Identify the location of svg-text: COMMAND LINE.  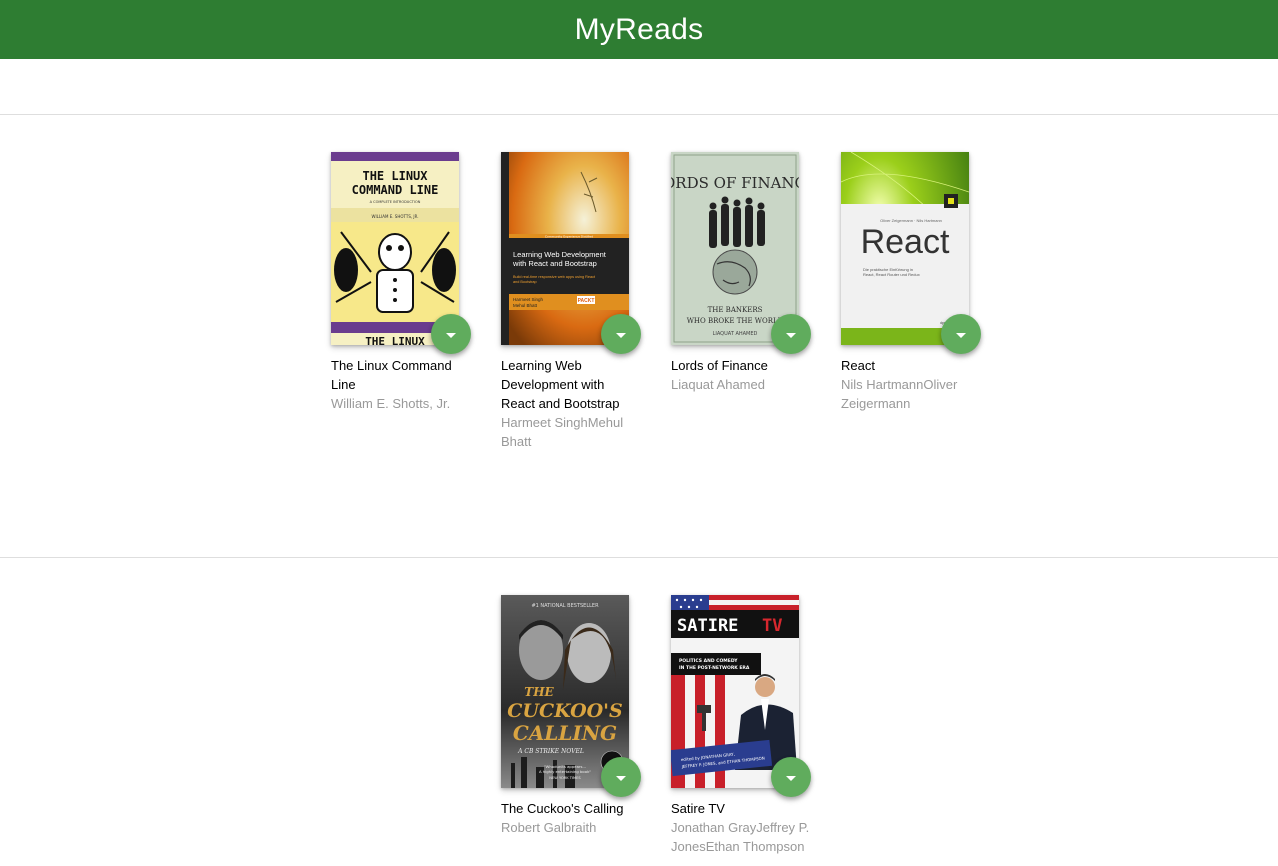
(395, 190).